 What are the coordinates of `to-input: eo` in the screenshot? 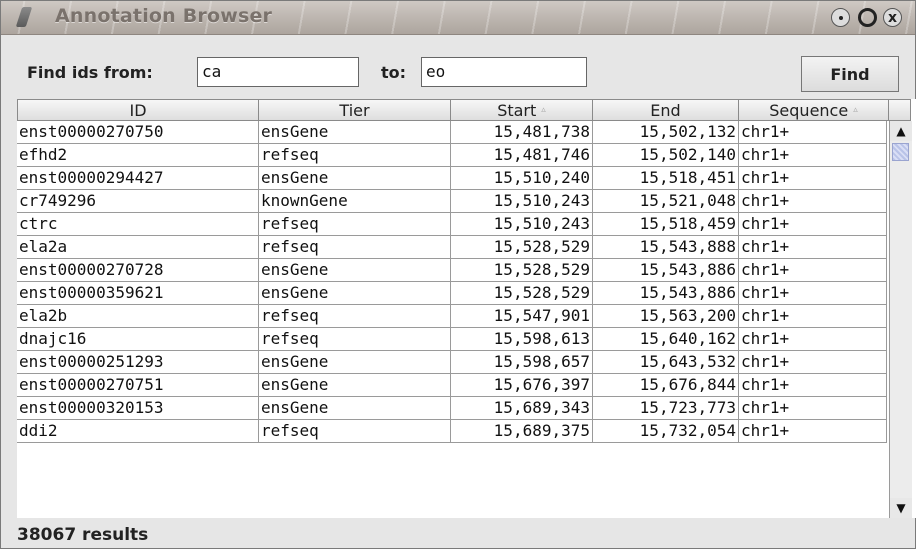 It's located at (504, 72).